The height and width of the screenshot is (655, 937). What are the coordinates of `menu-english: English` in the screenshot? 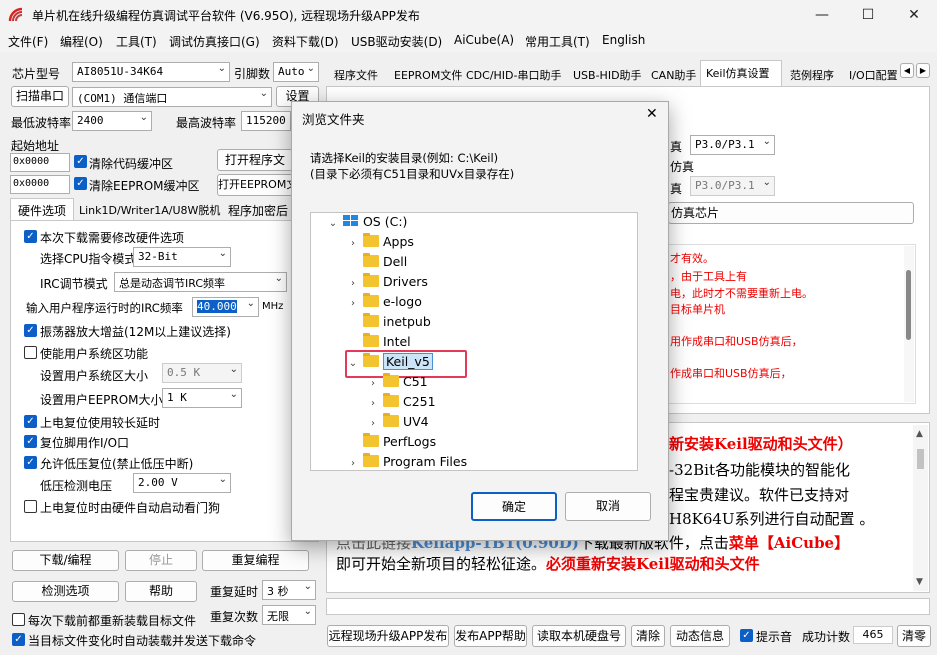 It's located at (623, 40).